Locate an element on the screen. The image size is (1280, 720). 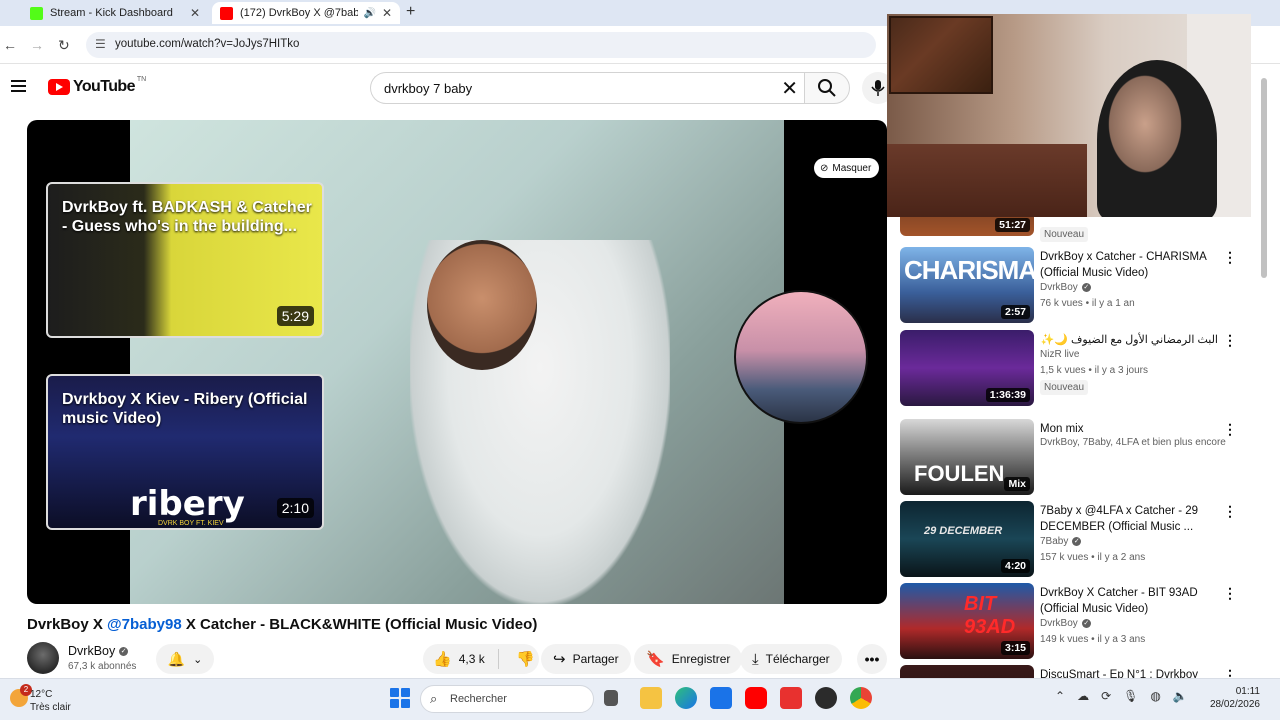
duration-badge: 2:57 is located at coordinates (1015, 312).